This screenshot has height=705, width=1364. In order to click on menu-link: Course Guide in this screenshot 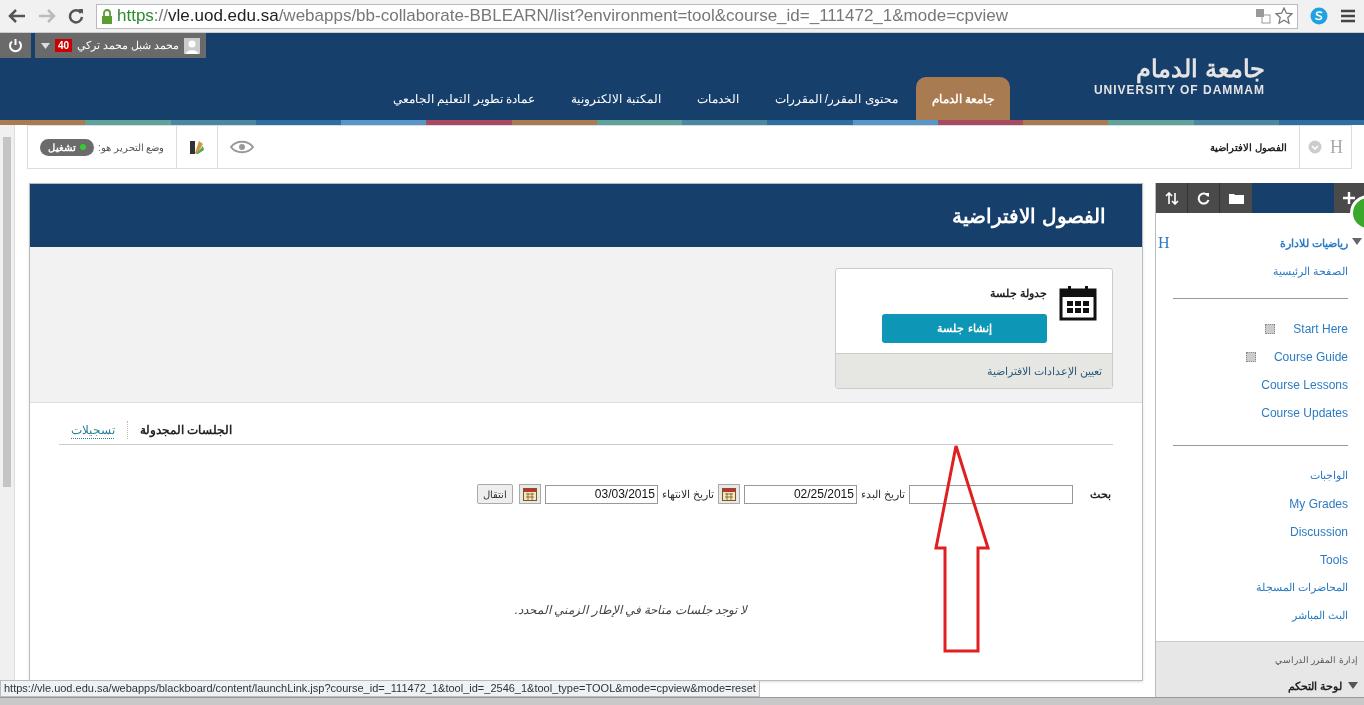, I will do `click(1310, 356)`.